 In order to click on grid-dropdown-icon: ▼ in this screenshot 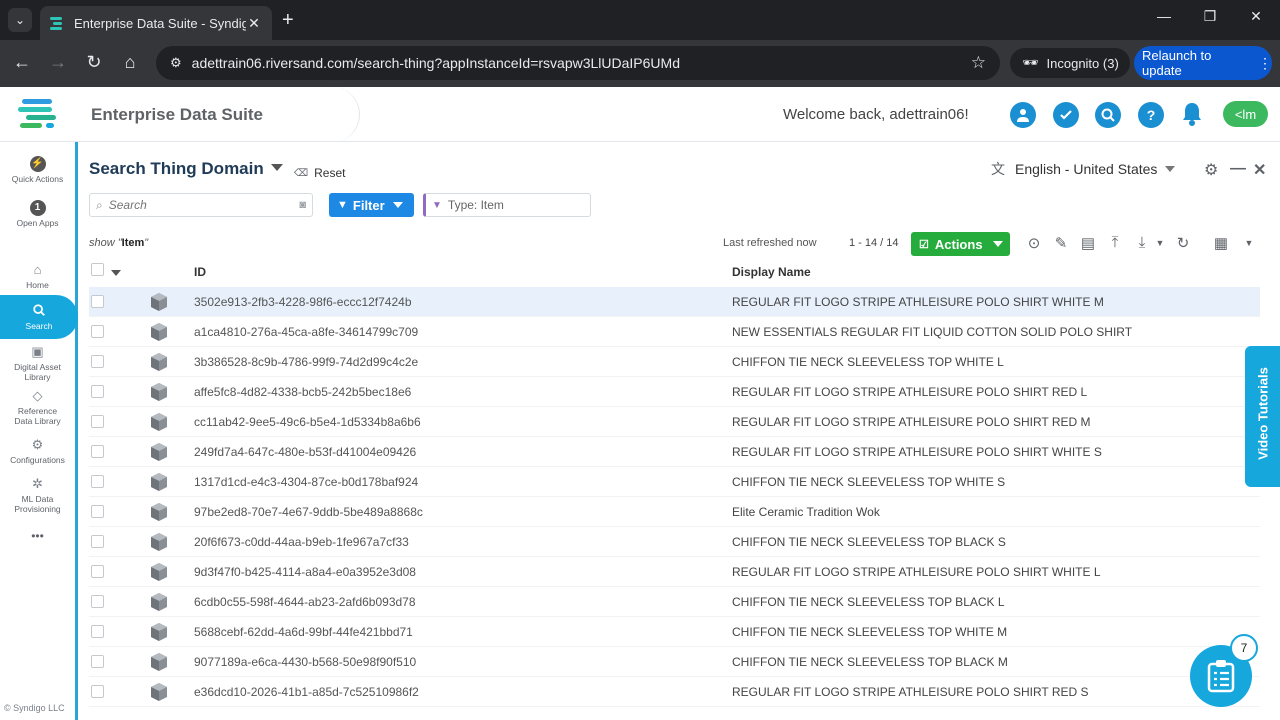, I will do `click(1249, 243)`.